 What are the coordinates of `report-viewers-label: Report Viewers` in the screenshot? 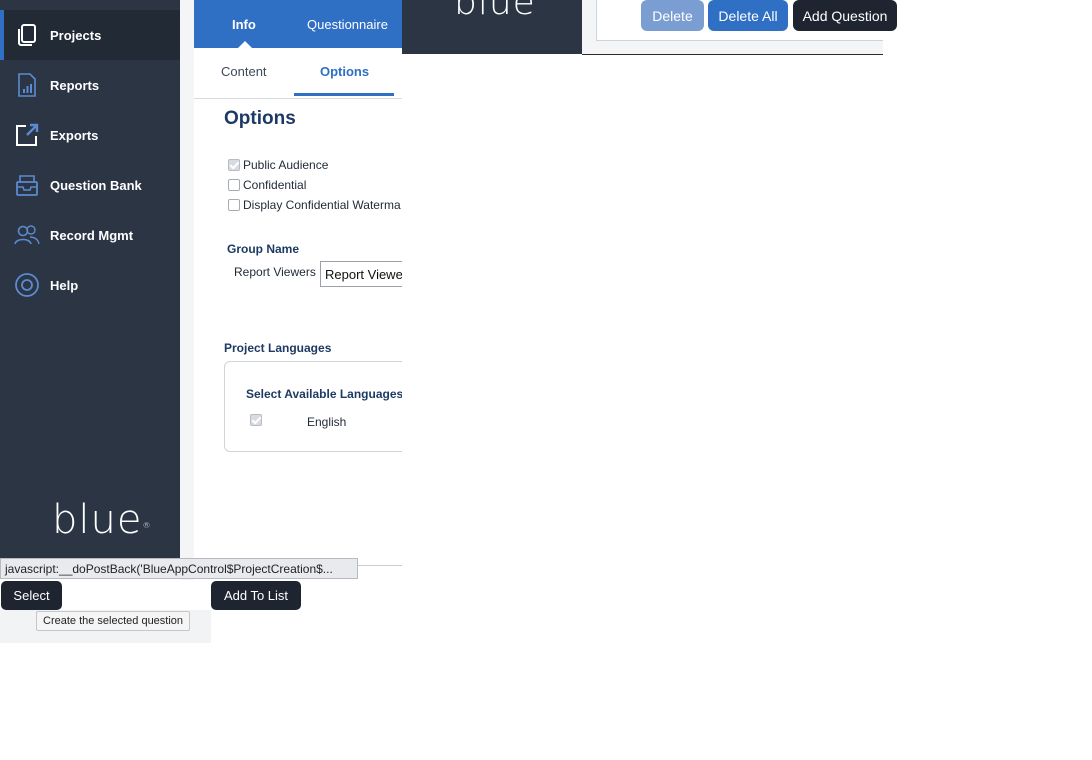 It's located at (275, 272).